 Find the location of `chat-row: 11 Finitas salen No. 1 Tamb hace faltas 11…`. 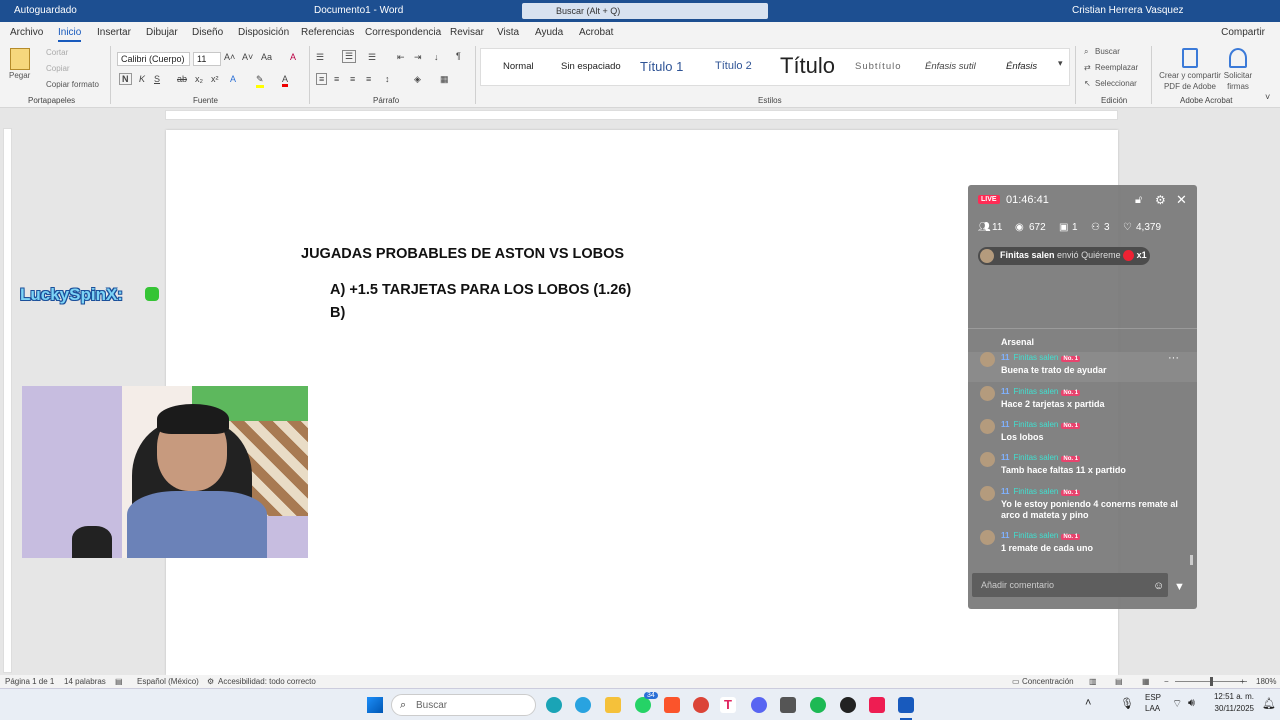

chat-row: 11 Finitas salen No. 1 Tamb hace faltas 11… is located at coordinates (1082, 467).